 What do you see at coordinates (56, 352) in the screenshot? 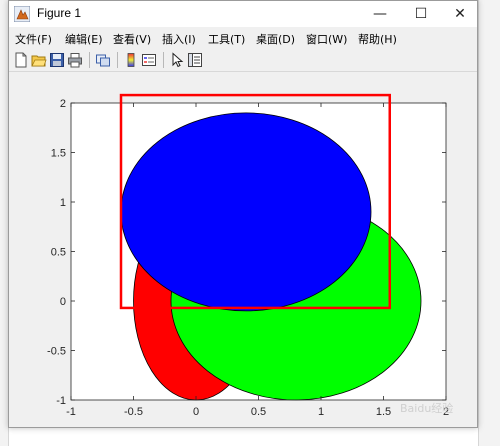
I see `y-tick-label: -0.5` at bounding box center [56, 352].